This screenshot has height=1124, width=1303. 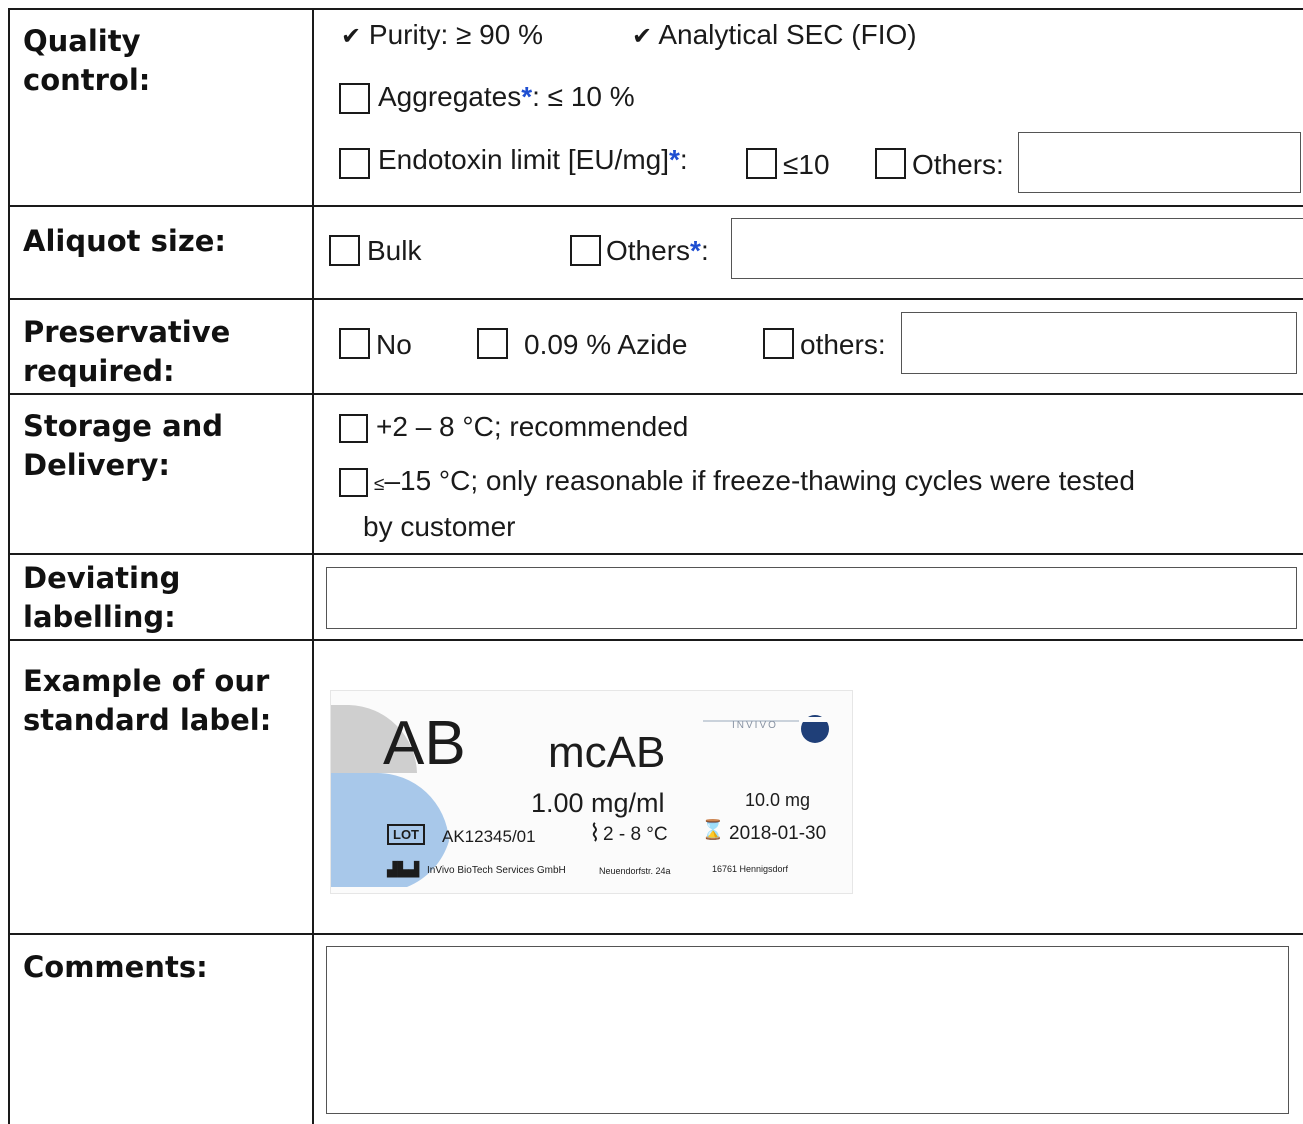 I want to click on label-temperature: 2 - 8 °C, so click(x=635, y=834).